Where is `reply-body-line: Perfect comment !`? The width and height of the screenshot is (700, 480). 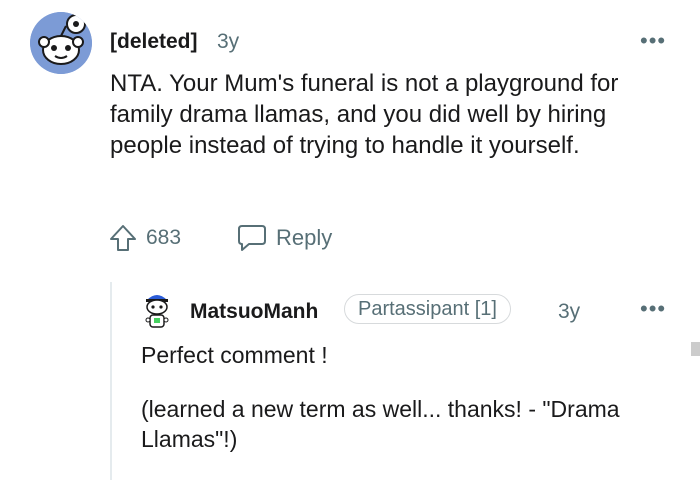
reply-body-line: Perfect comment ! is located at coordinates (234, 355).